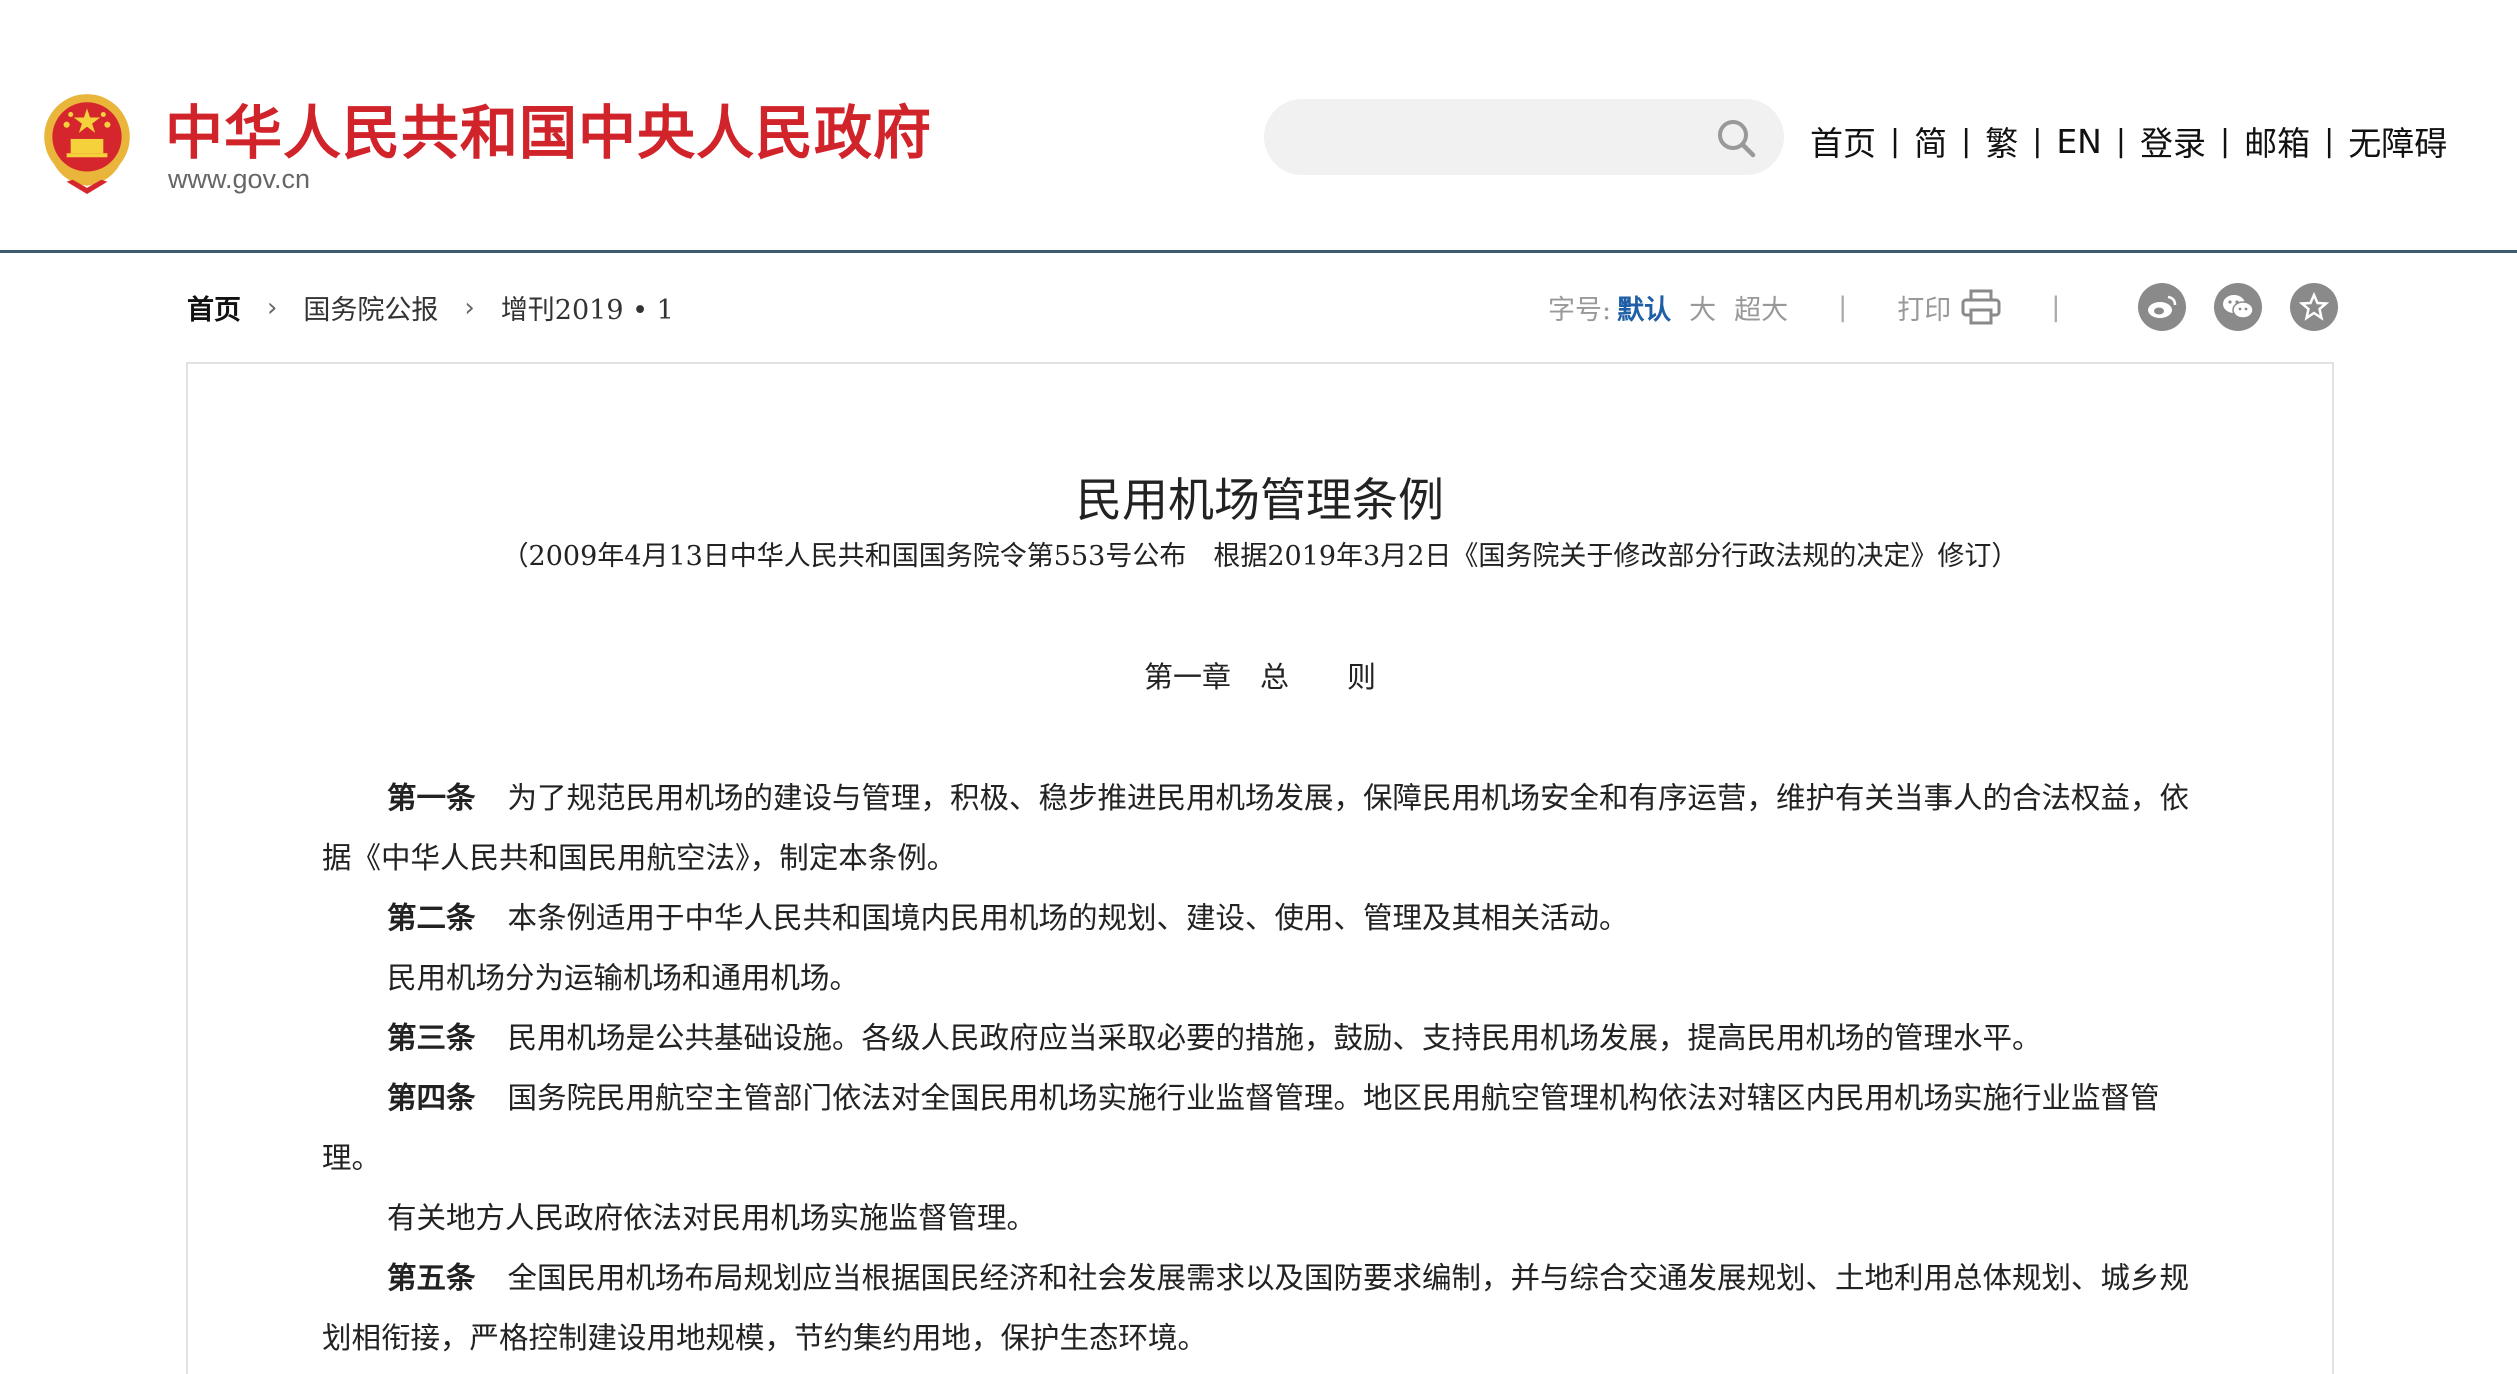 This screenshot has width=2517, height=1374. What do you see at coordinates (2001, 141) in the screenshot?
I see `nav-traditional: 繁` at bounding box center [2001, 141].